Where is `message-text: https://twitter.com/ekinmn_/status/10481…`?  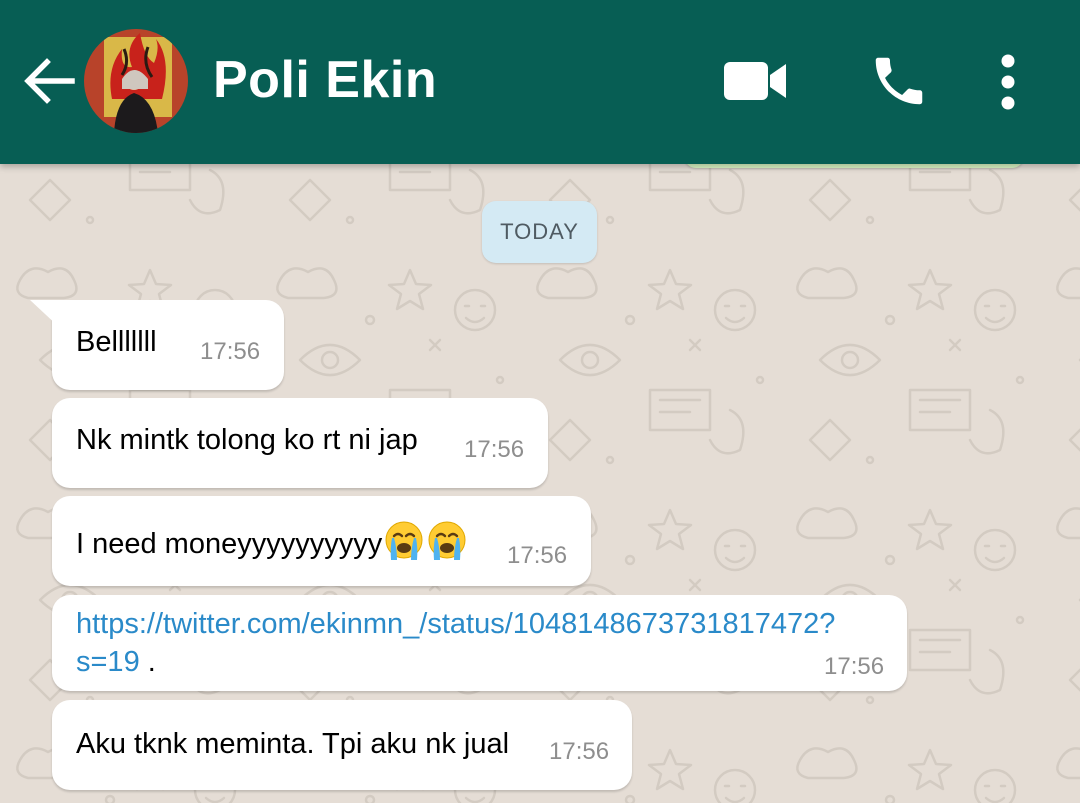
message-text: https://twitter.com/ekinmn_/status/10481… is located at coordinates (476, 643).